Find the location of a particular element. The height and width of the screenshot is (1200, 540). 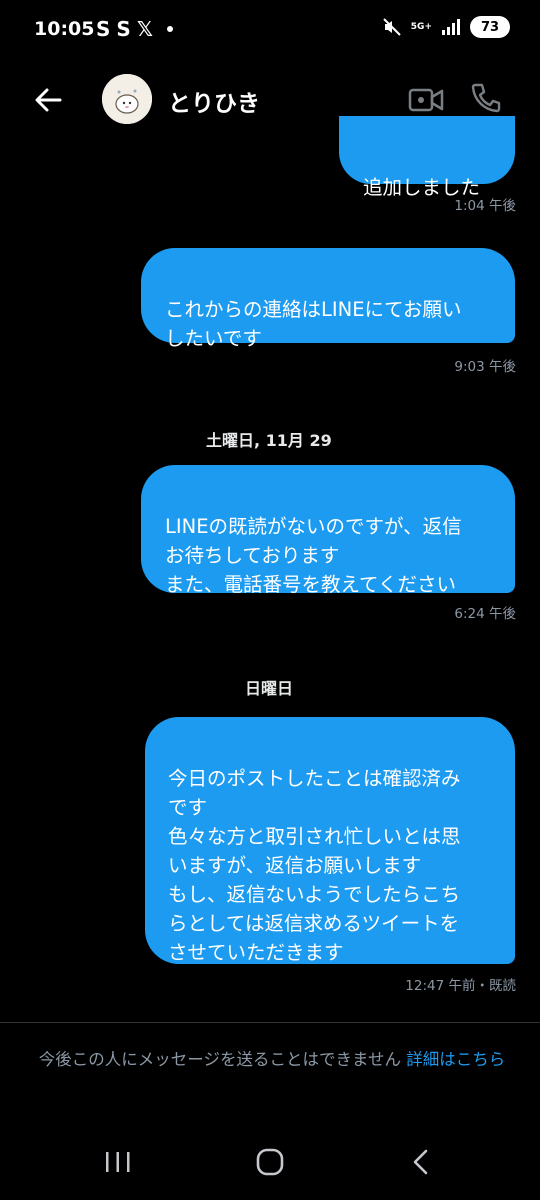

home-icon is located at coordinates (270, 1162).